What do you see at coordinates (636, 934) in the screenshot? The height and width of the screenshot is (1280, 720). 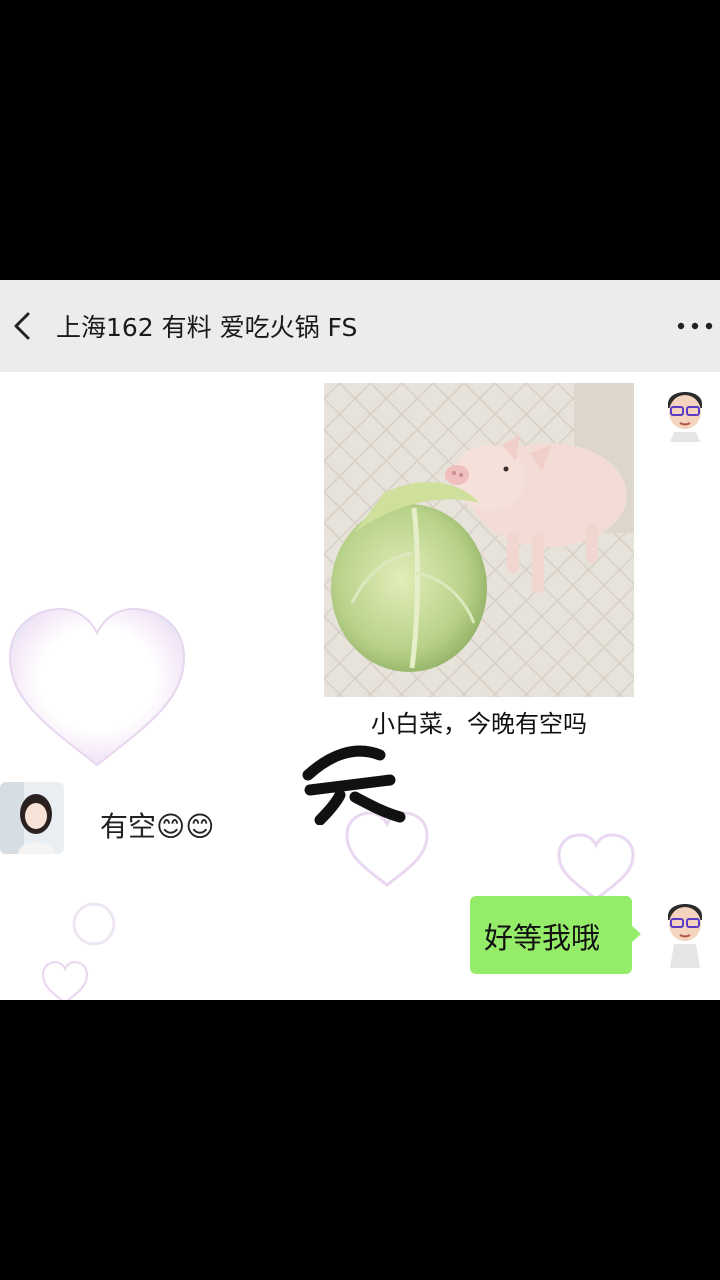 I see `bubble-tail` at bounding box center [636, 934].